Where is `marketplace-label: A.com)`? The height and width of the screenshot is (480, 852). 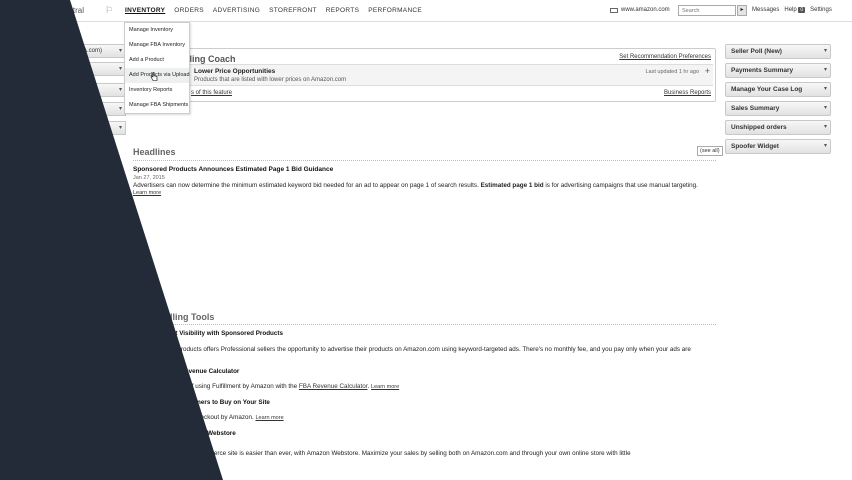
marketplace-label: A.com) is located at coordinates (93, 51).